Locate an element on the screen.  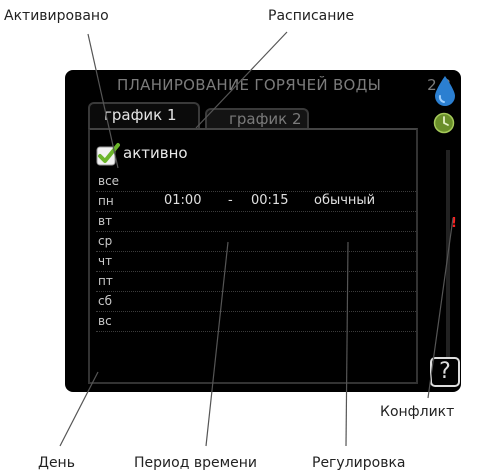
day-row-sat: сб is located at coordinates (256, 302).